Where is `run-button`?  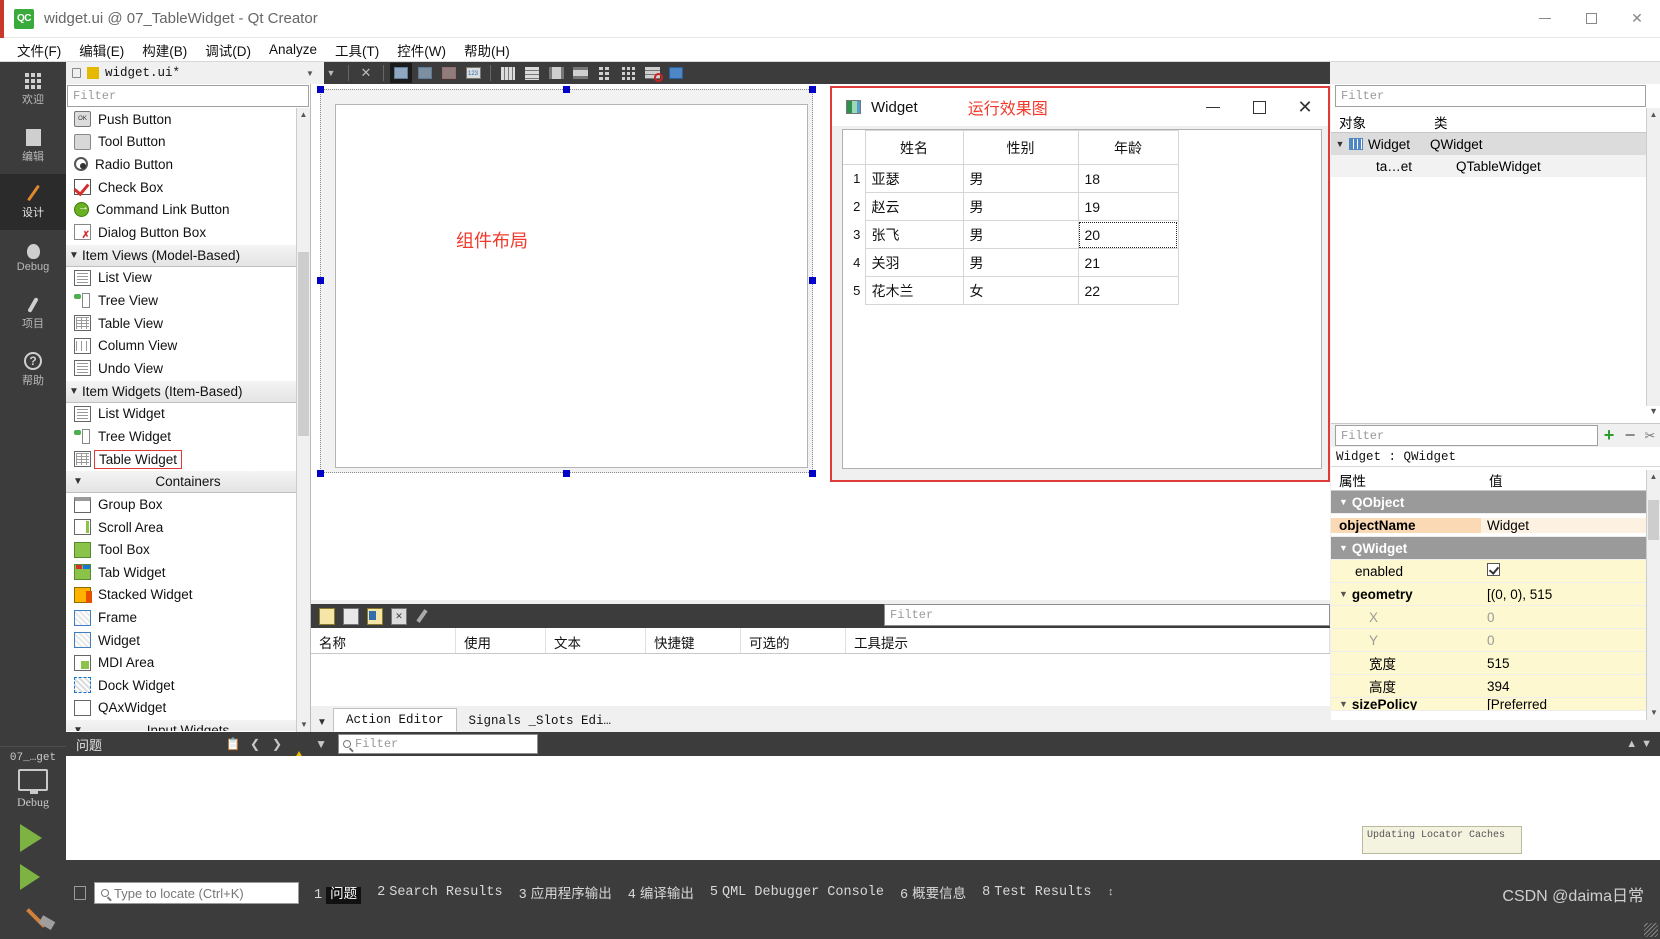 run-button is located at coordinates (31, 838).